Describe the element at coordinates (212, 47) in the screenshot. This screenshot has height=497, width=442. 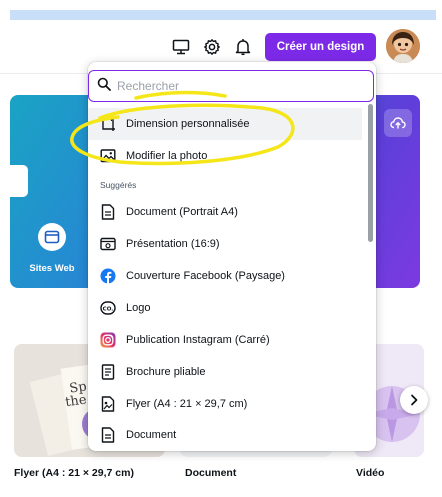
I see `gear-icon` at that location.